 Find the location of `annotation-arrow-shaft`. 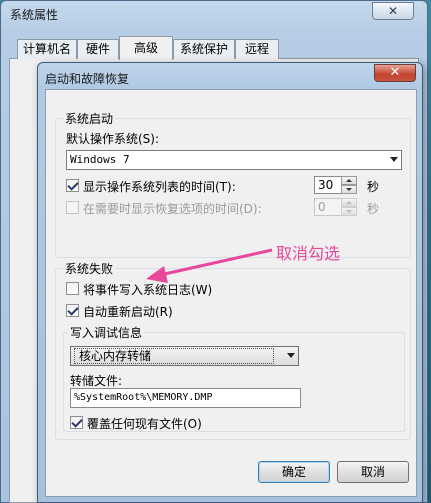

annotation-arrow-shaft is located at coordinates (216, 262).